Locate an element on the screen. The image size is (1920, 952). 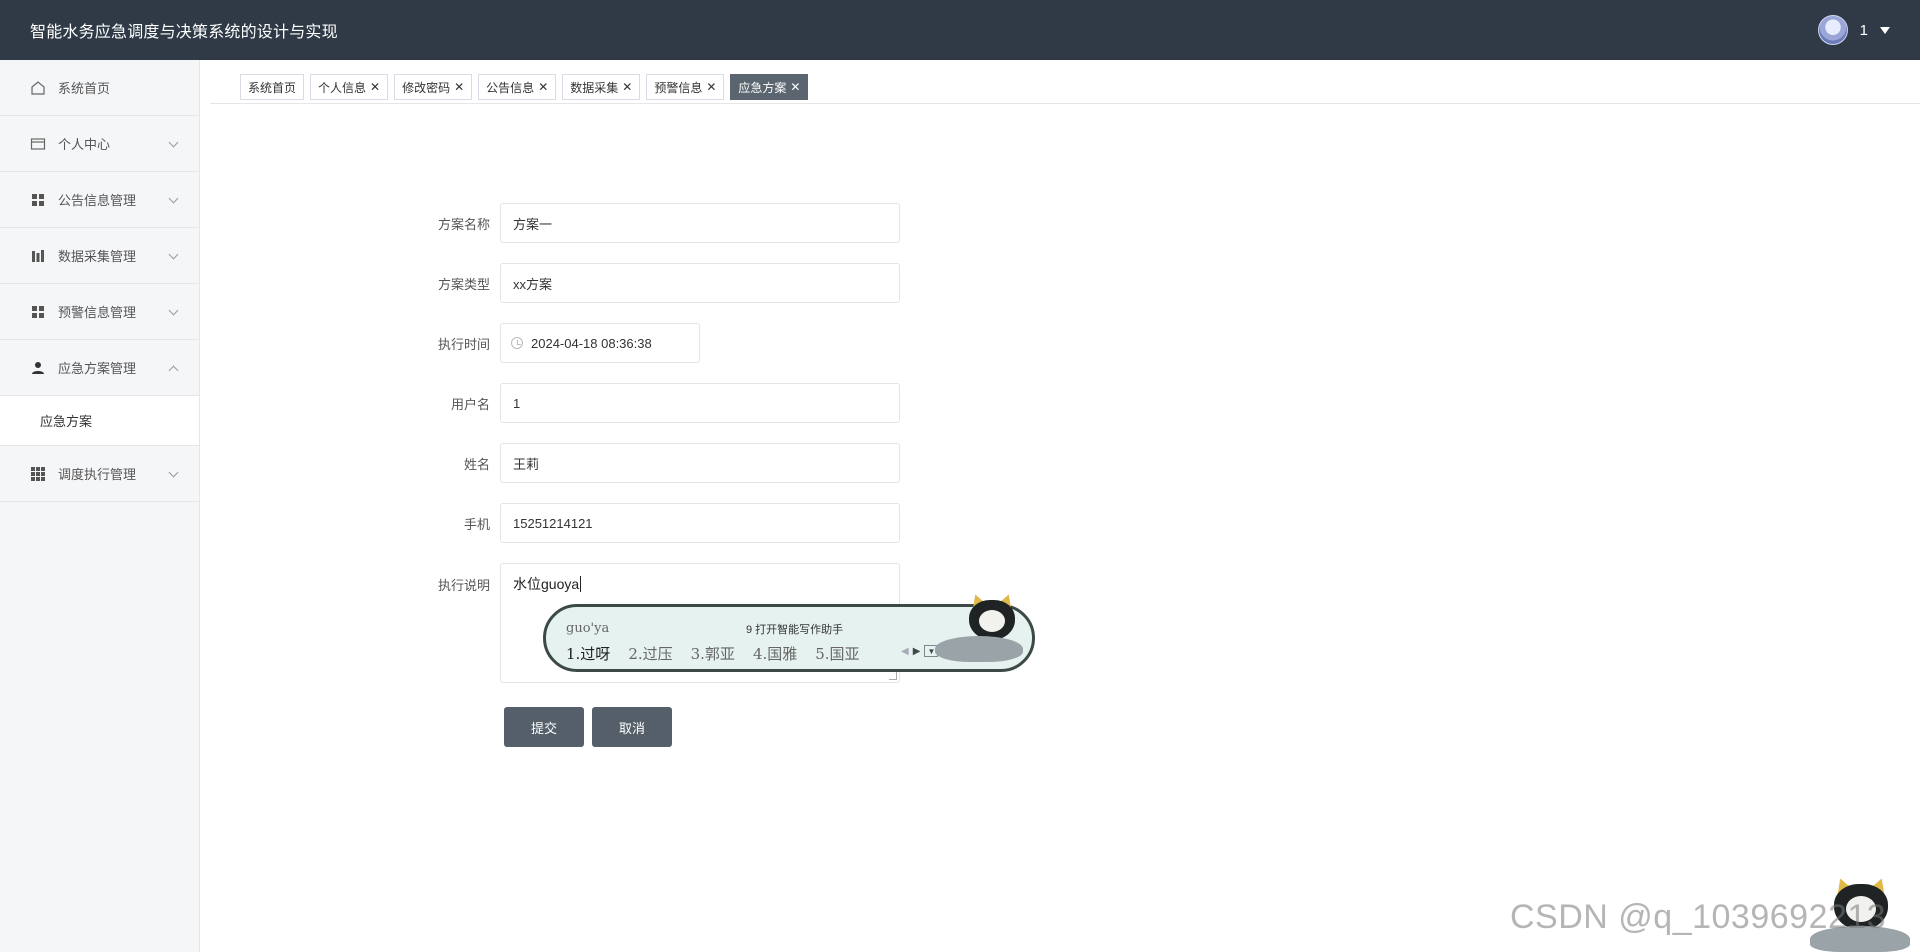
sidebar-item-label: 公告信息管理 is located at coordinates (97, 200).